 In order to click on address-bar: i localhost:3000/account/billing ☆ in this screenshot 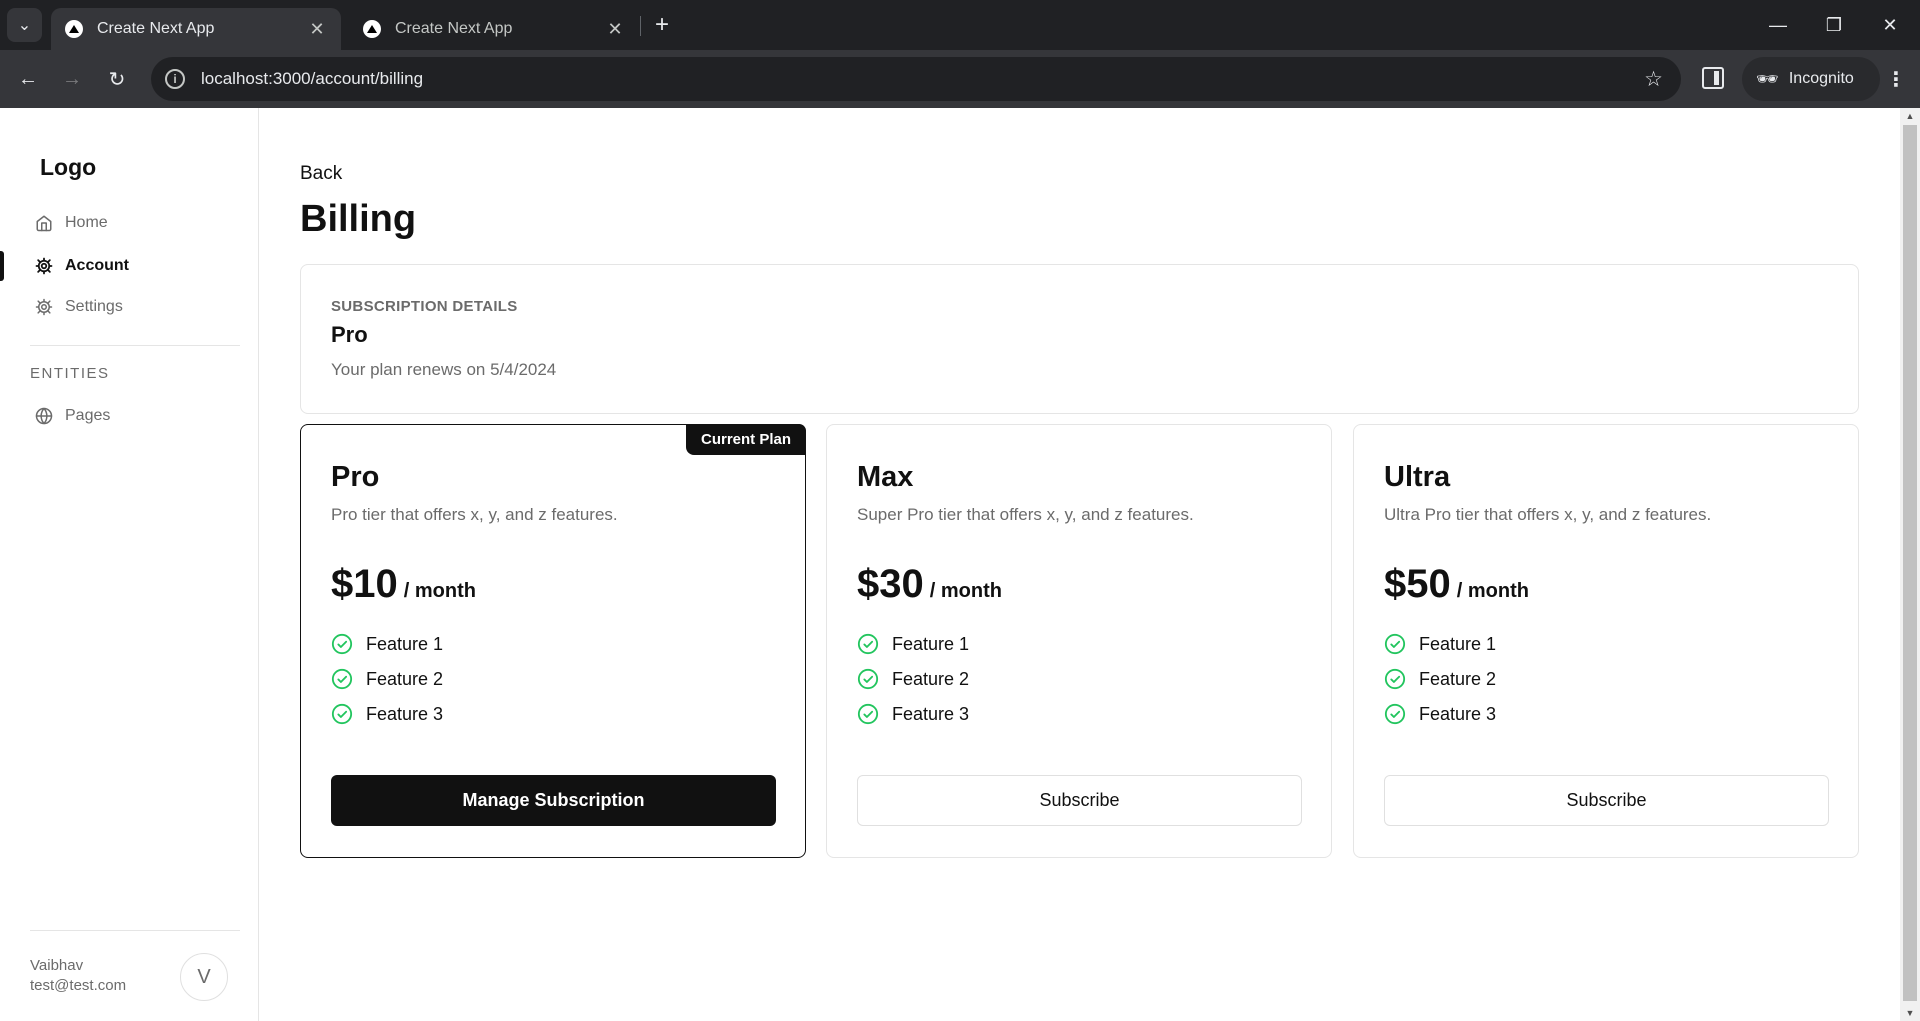, I will do `click(916, 79)`.